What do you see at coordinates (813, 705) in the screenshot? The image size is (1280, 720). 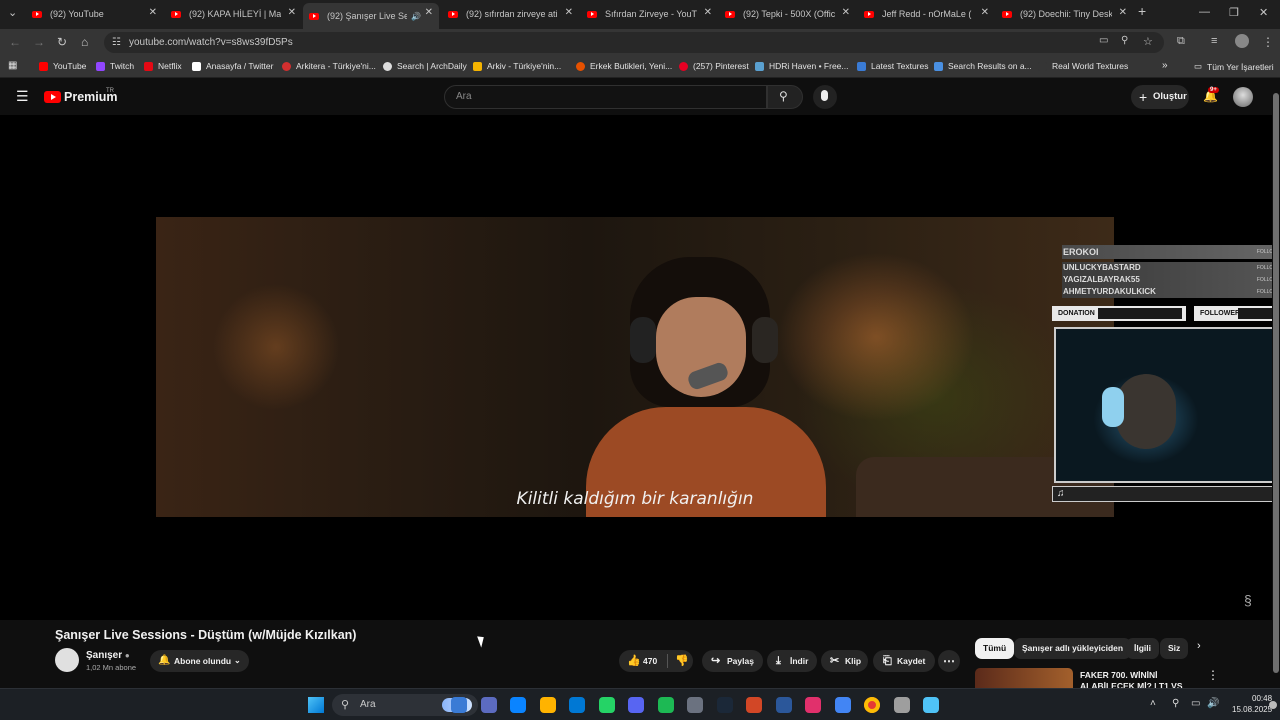 I see `word-icon` at bounding box center [813, 705].